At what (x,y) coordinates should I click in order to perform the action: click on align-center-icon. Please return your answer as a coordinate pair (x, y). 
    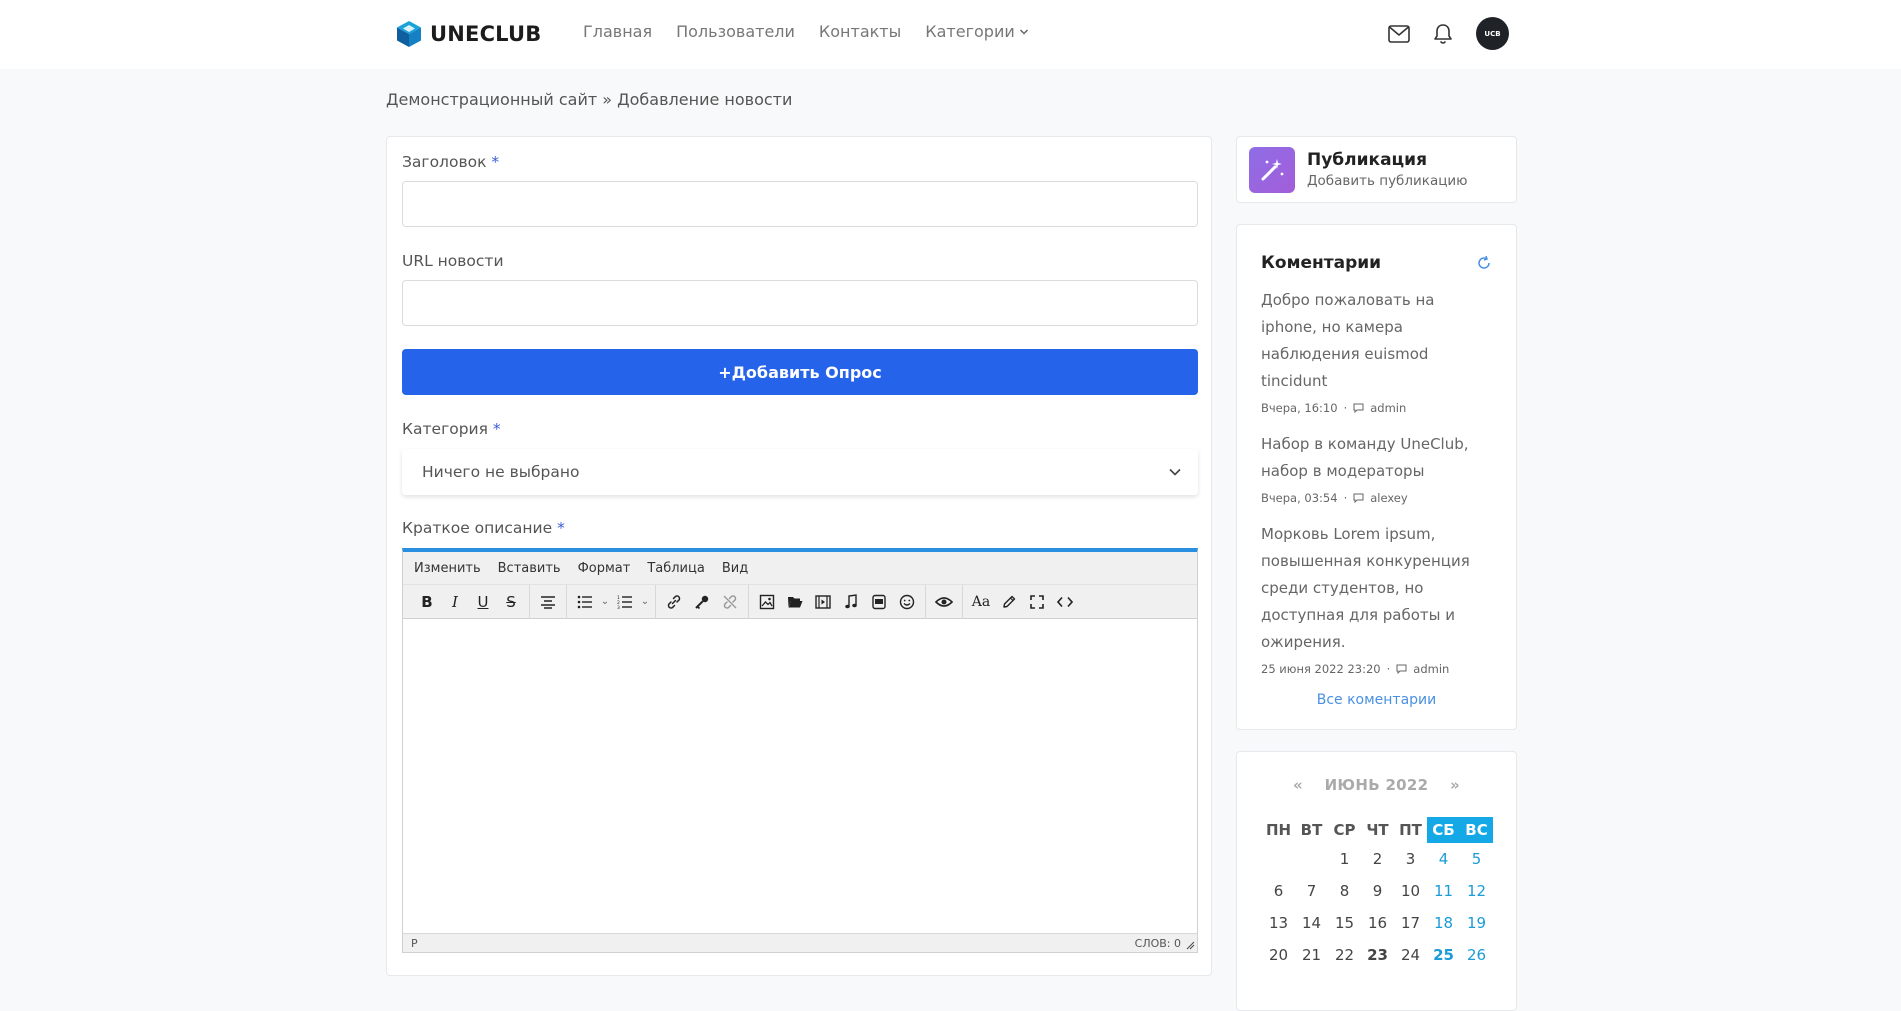
    Looking at the image, I should click on (548, 602).